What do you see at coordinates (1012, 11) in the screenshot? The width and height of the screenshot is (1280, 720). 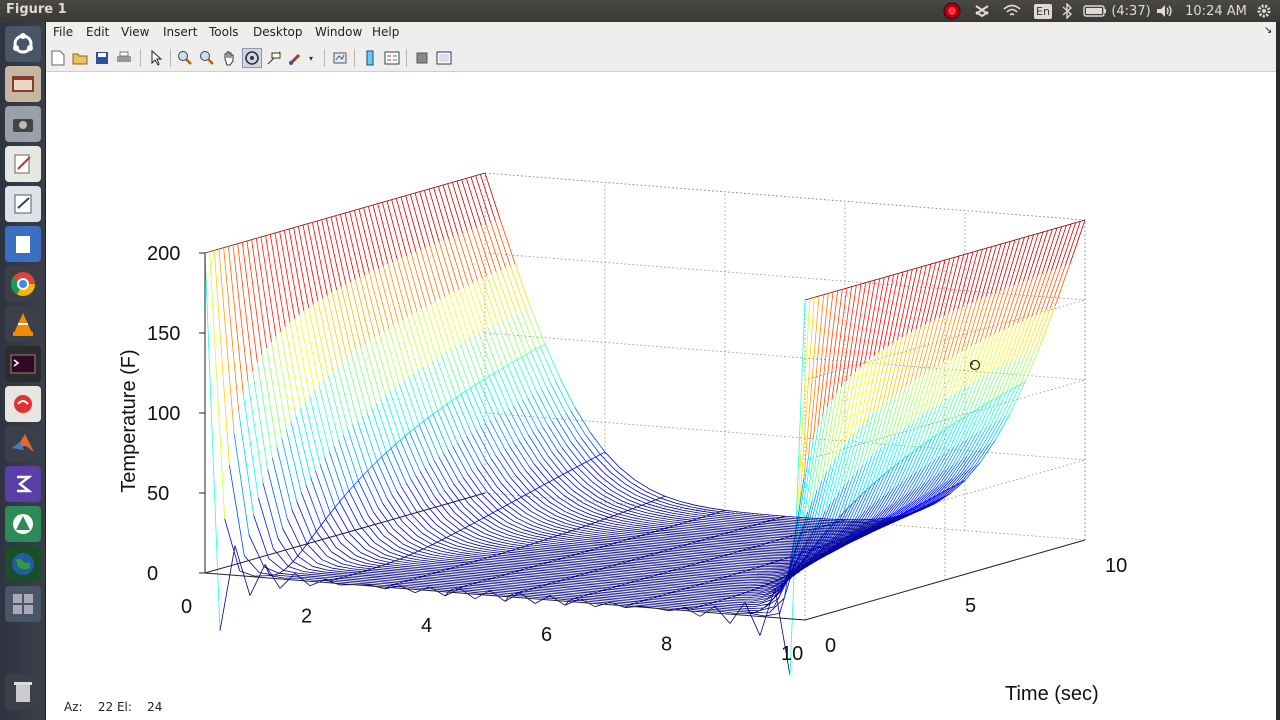 I see `wifi-icon` at bounding box center [1012, 11].